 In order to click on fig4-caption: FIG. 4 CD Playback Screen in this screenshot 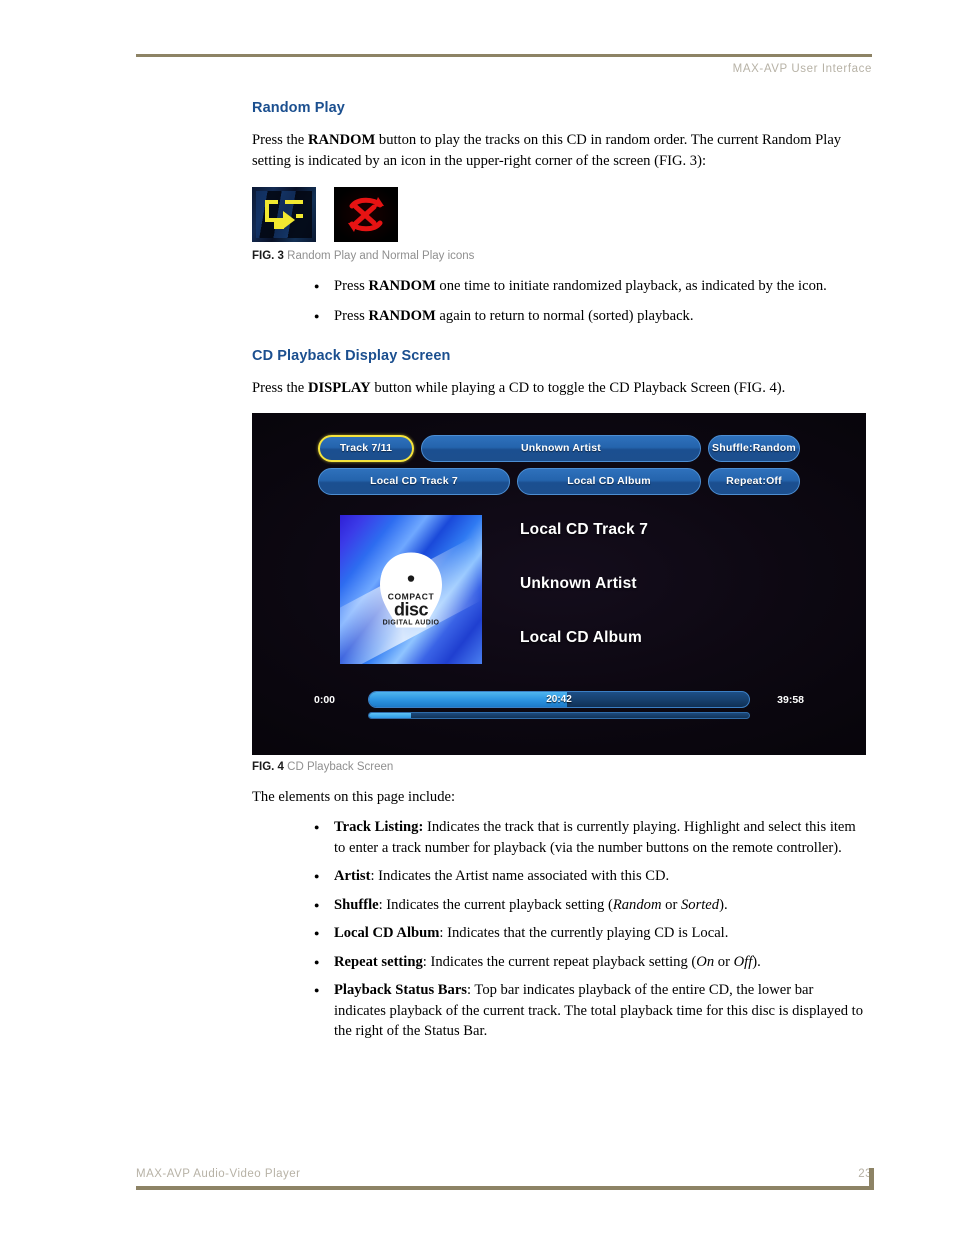, I will do `click(559, 767)`.